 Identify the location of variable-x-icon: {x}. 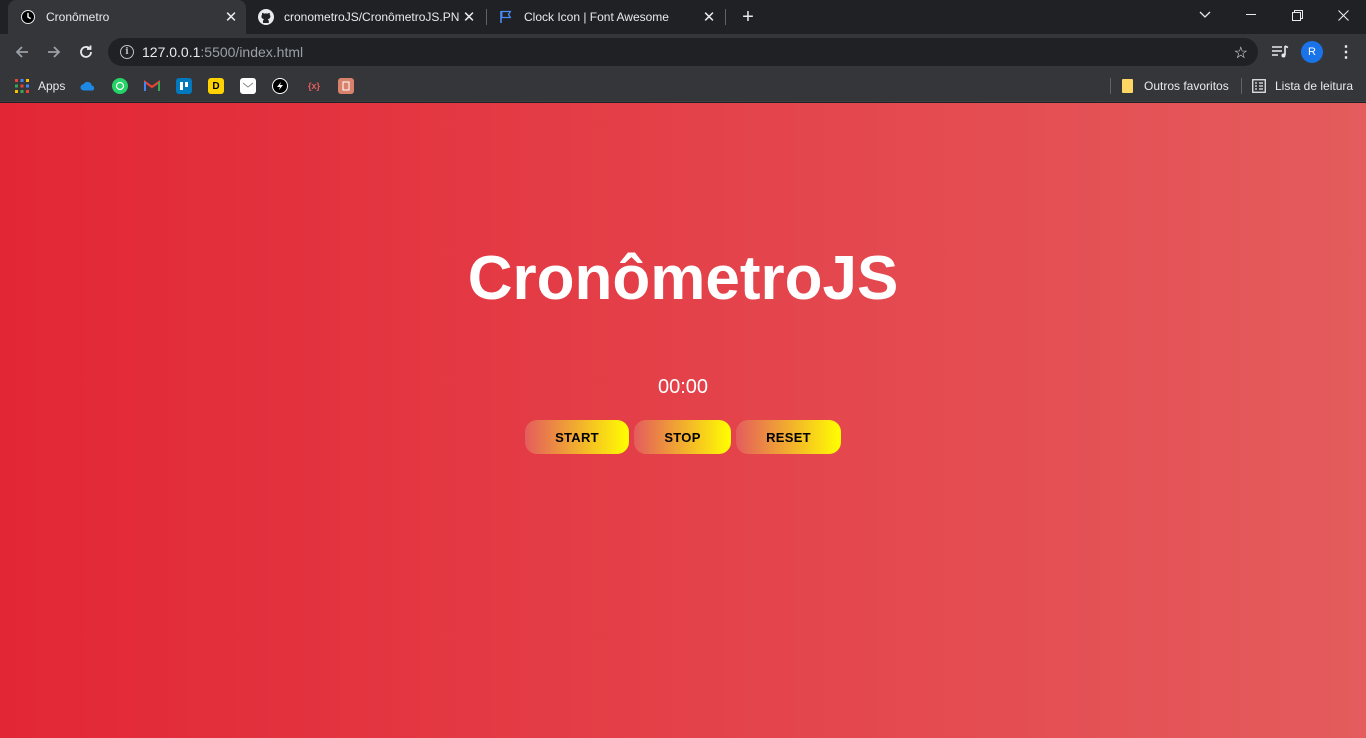
(313, 86).